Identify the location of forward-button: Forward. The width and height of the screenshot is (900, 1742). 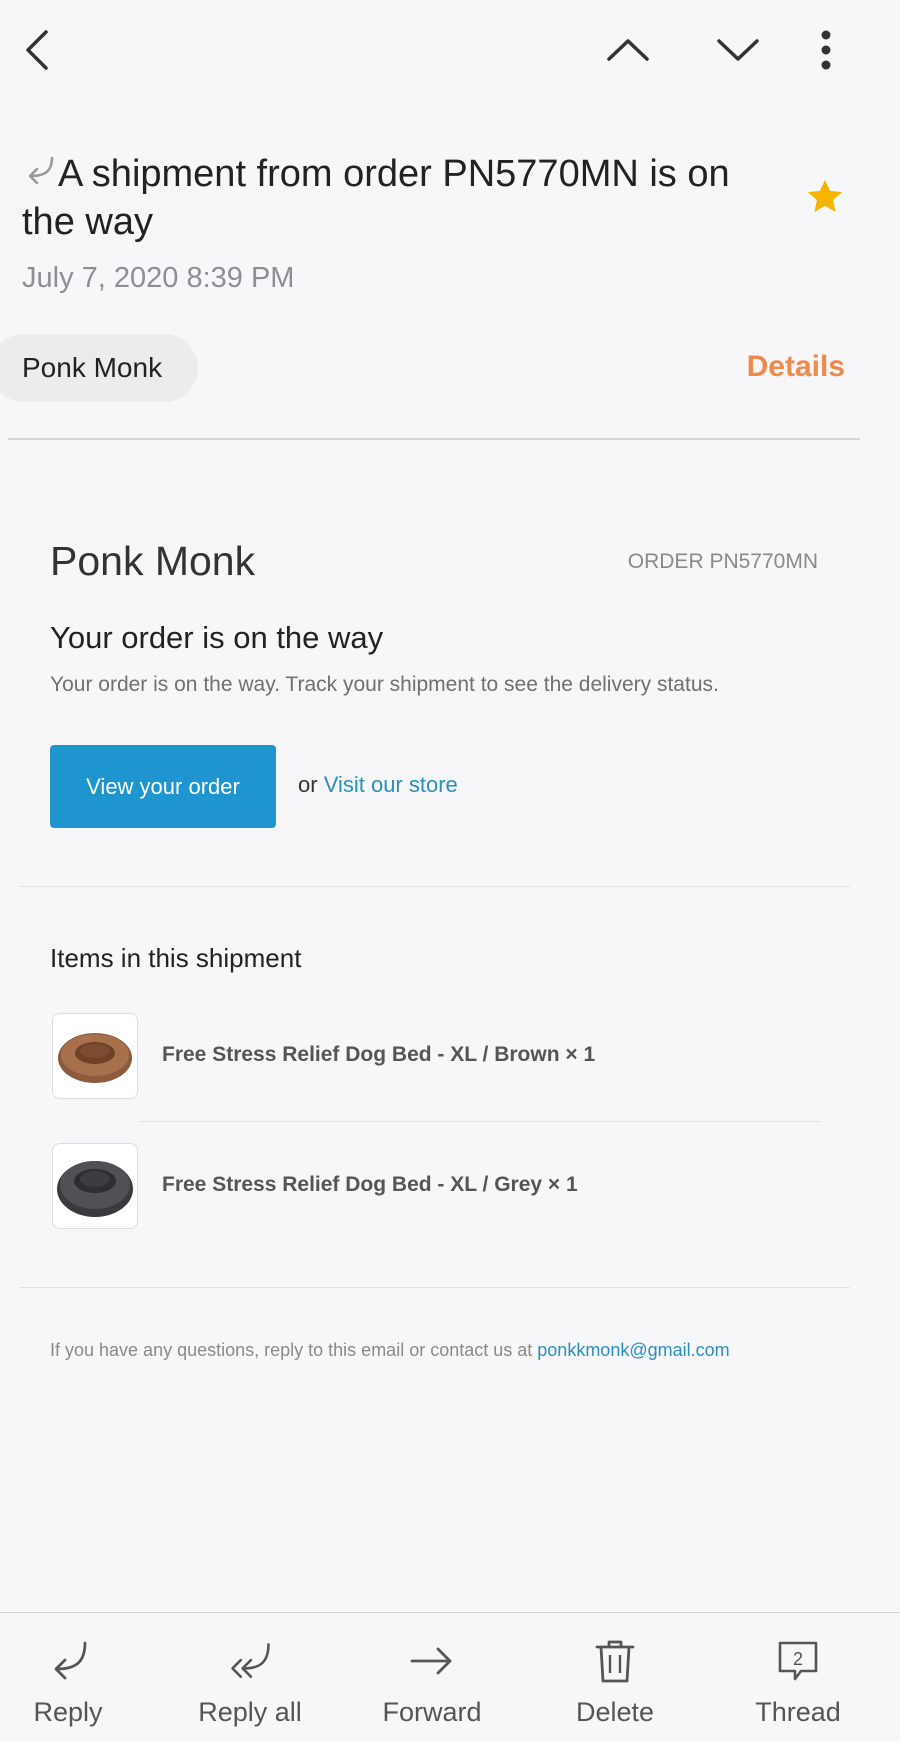
(432, 1677).